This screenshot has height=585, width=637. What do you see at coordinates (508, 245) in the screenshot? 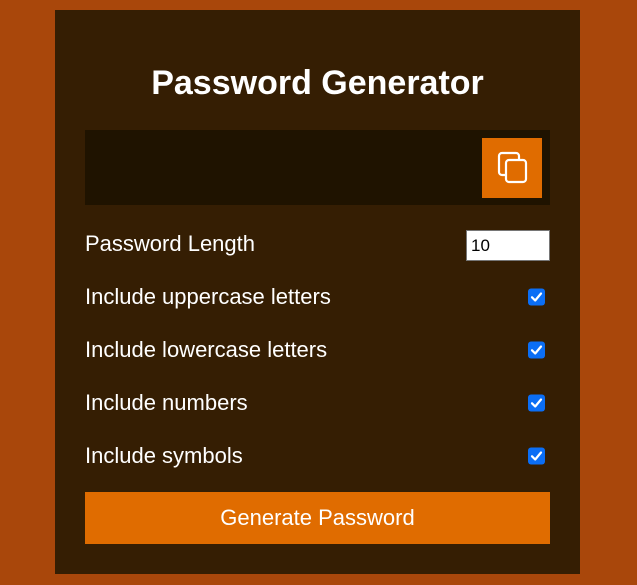
I see `length-input` at bounding box center [508, 245].